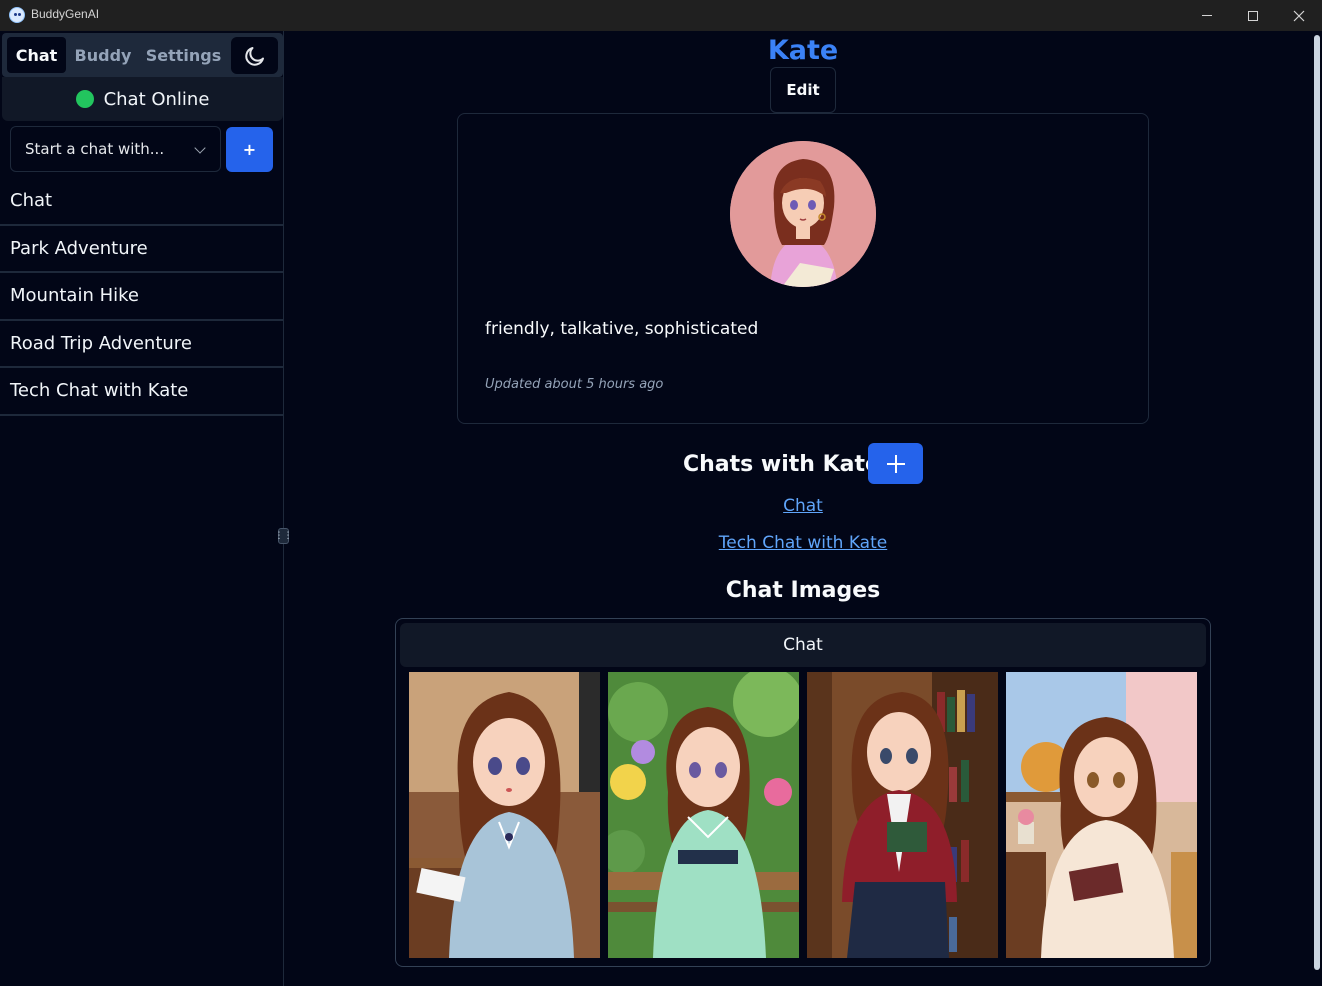 The width and height of the screenshot is (1322, 986). I want to click on plus-icon, so click(895, 463).